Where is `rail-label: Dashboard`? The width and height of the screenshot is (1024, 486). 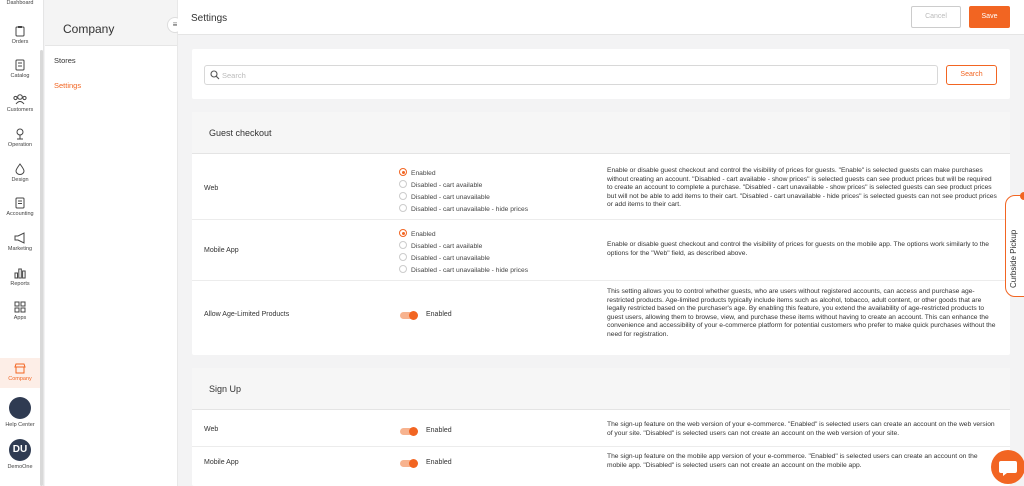
rail-label: Dashboard is located at coordinates (20, 3).